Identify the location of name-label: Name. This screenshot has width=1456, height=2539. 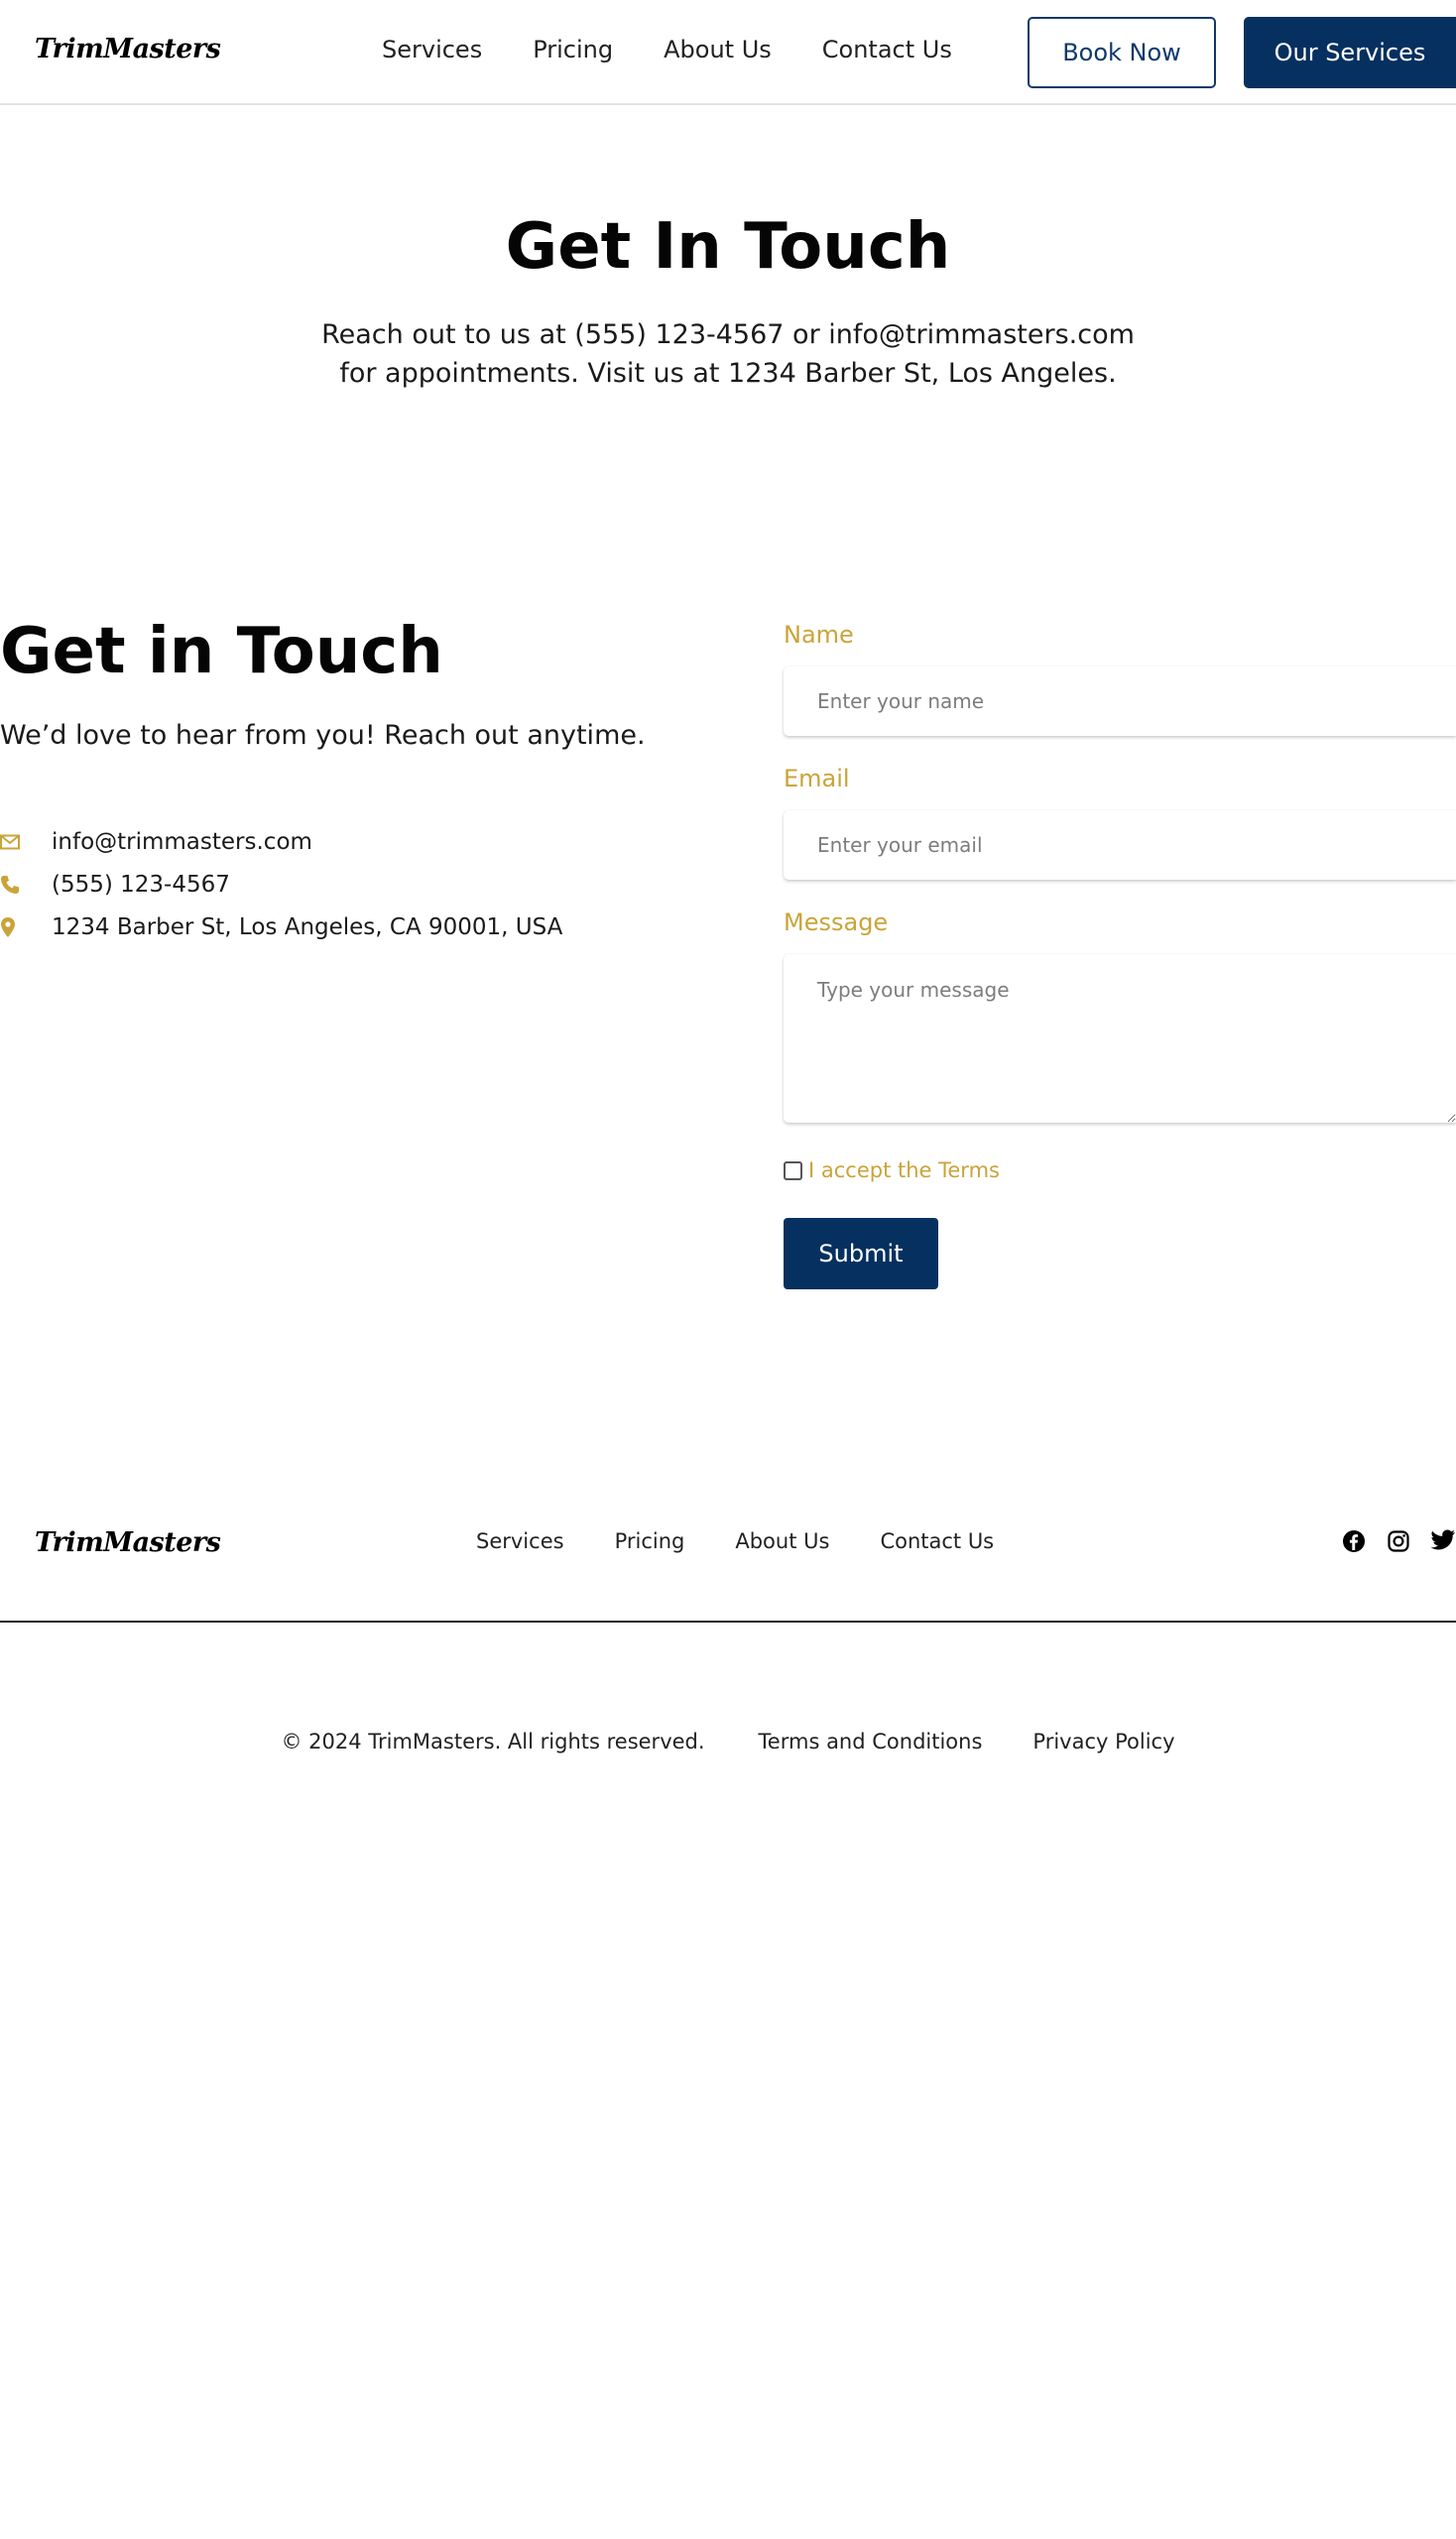
(819, 635).